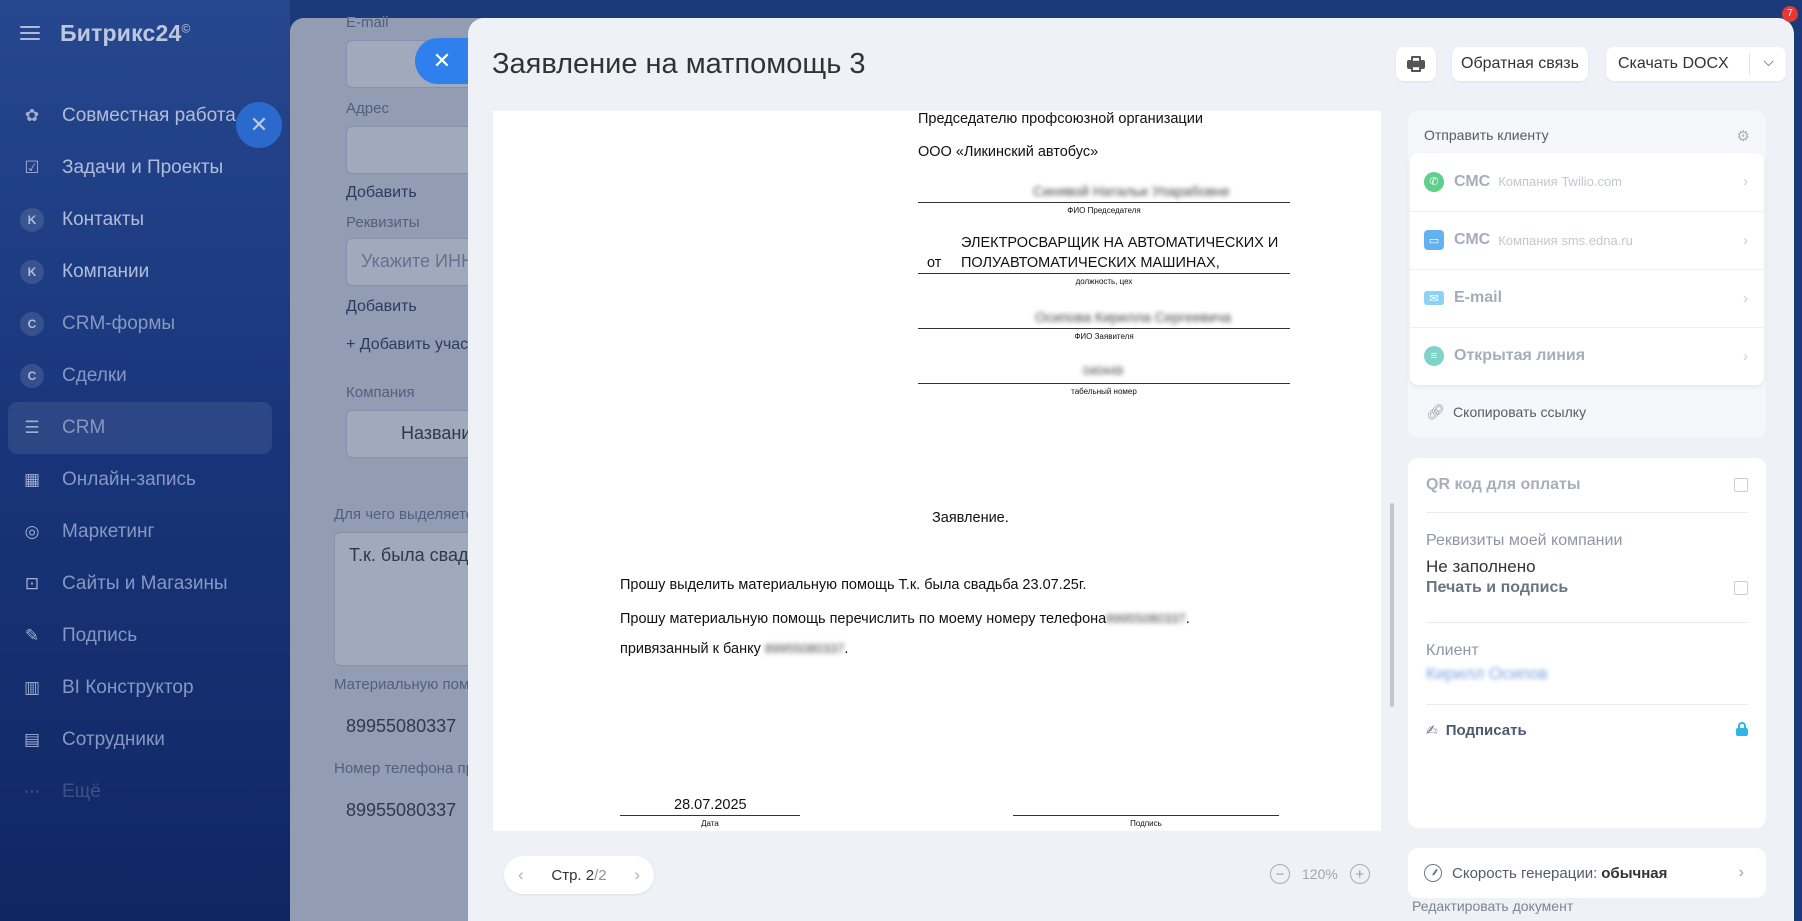 The height and width of the screenshot is (921, 1802). I want to click on doc-caption-applicant: ФИО Заявителя, so click(1104, 336).